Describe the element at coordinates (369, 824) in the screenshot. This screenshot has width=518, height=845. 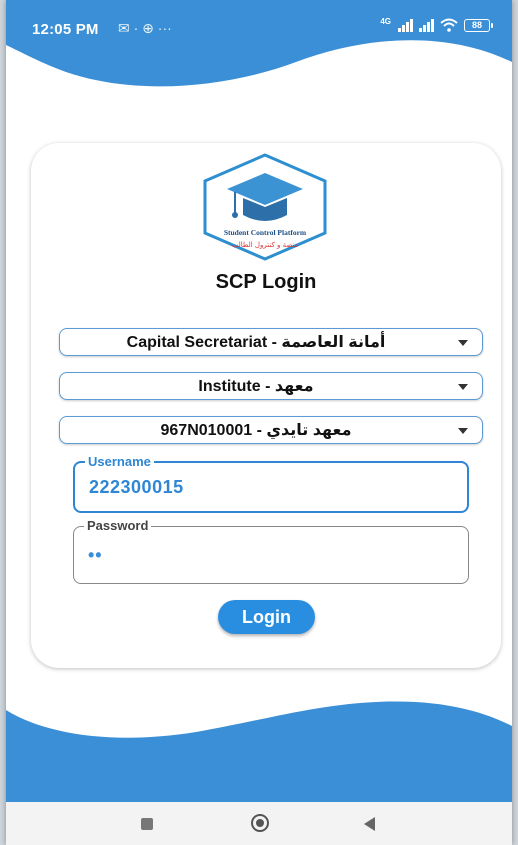
I see `back-icon` at that location.